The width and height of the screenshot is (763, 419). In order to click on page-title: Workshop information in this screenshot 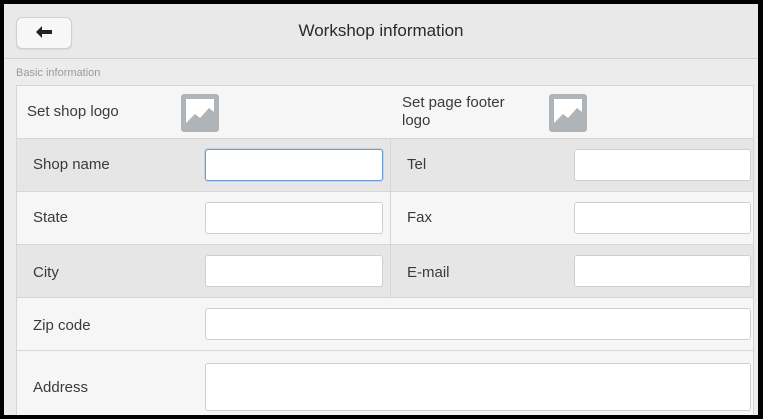, I will do `click(381, 30)`.